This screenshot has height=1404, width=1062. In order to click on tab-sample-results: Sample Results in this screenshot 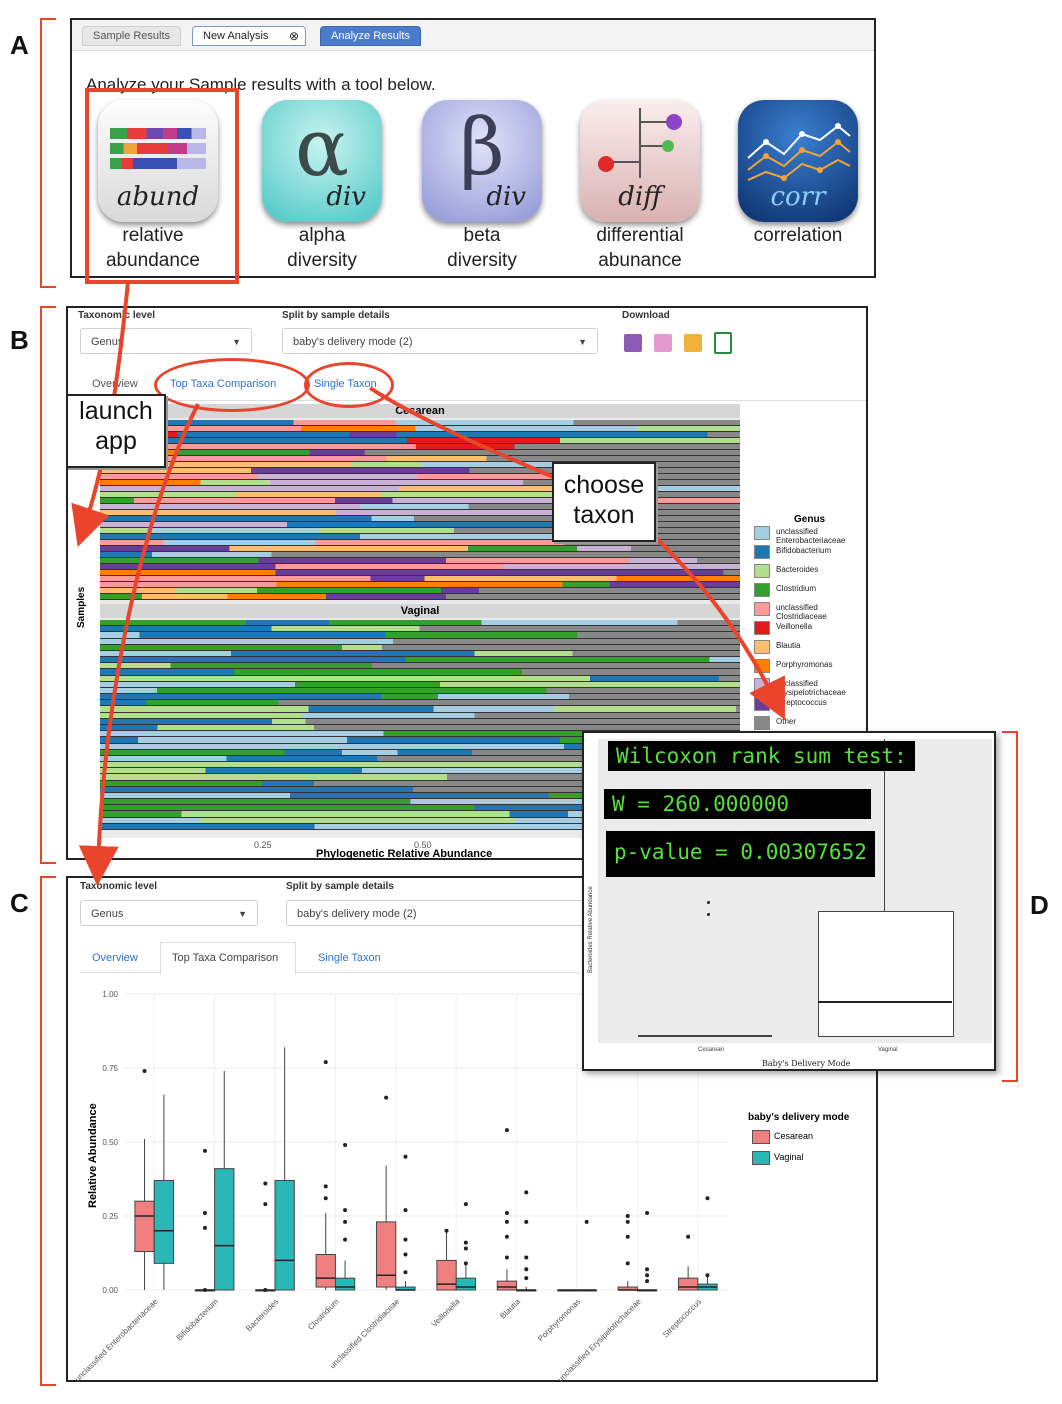, I will do `click(132, 36)`.